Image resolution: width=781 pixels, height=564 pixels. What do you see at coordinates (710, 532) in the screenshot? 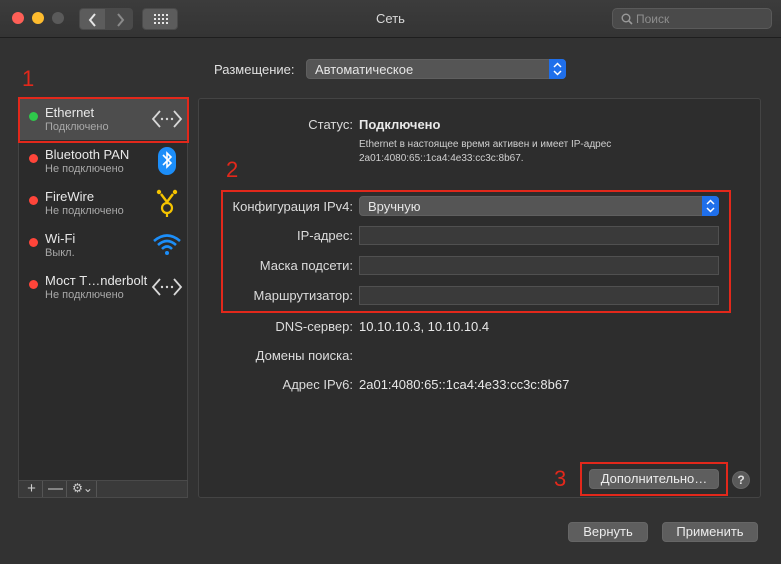
I see `apply-button: Применить` at bounding box center [710, 532].